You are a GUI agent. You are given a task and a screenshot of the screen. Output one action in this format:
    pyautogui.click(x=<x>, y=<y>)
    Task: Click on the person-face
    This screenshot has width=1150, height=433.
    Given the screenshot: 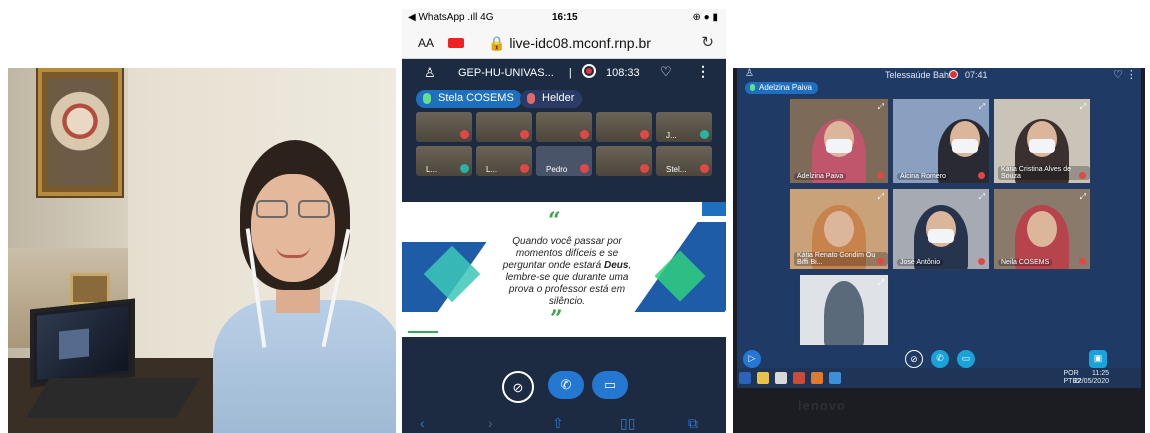 What is the action you would take?
    pyautogui.click(x=293, y=228)
    